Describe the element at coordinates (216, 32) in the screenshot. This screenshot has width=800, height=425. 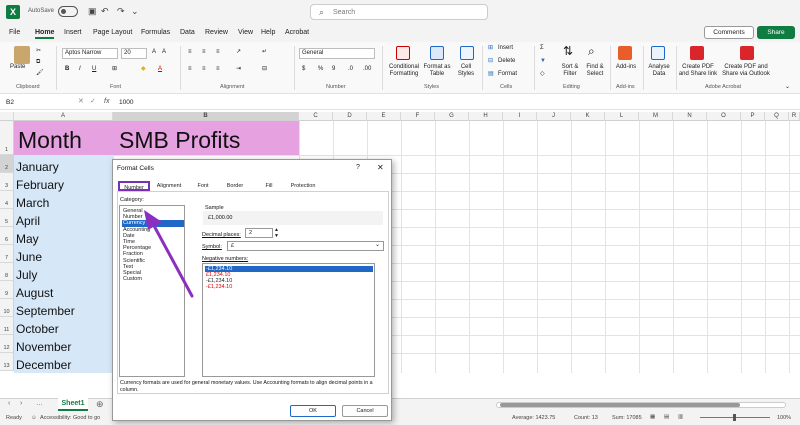
I see `tab-review: Review` at that location.